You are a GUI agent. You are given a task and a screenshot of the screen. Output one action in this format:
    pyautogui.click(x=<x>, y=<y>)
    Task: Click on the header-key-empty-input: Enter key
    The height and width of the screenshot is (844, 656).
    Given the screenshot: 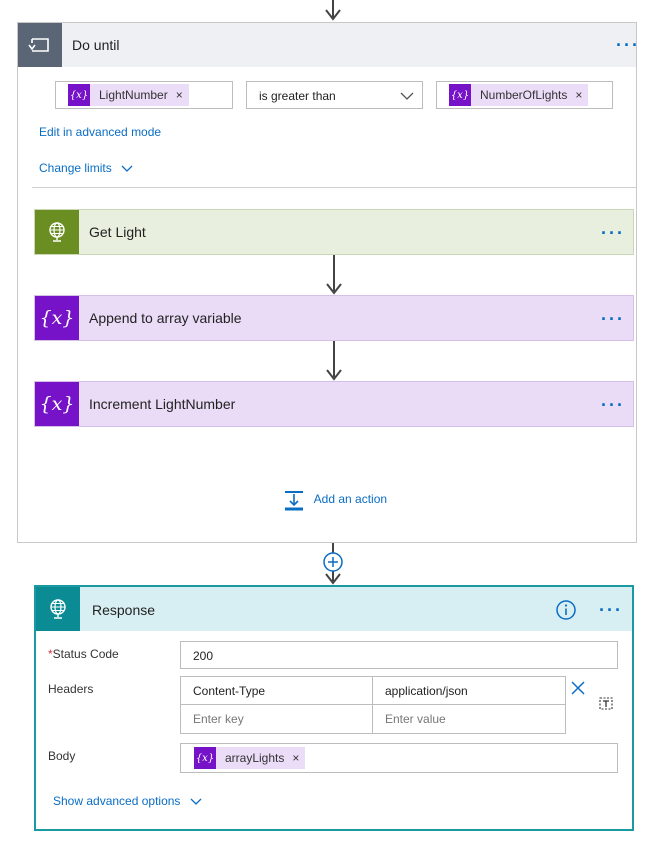 What is the action you would take?
    pyautogui.click(x=277, y=719)
    